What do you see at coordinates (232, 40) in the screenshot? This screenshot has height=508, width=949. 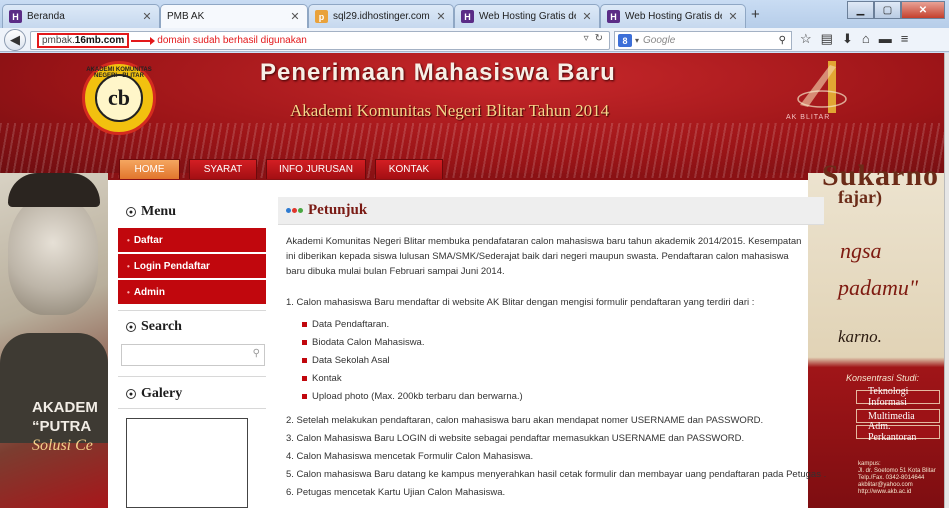 I see `annotation-text: domain sudah berhasil digunakan` at bounding box center [232, 40].